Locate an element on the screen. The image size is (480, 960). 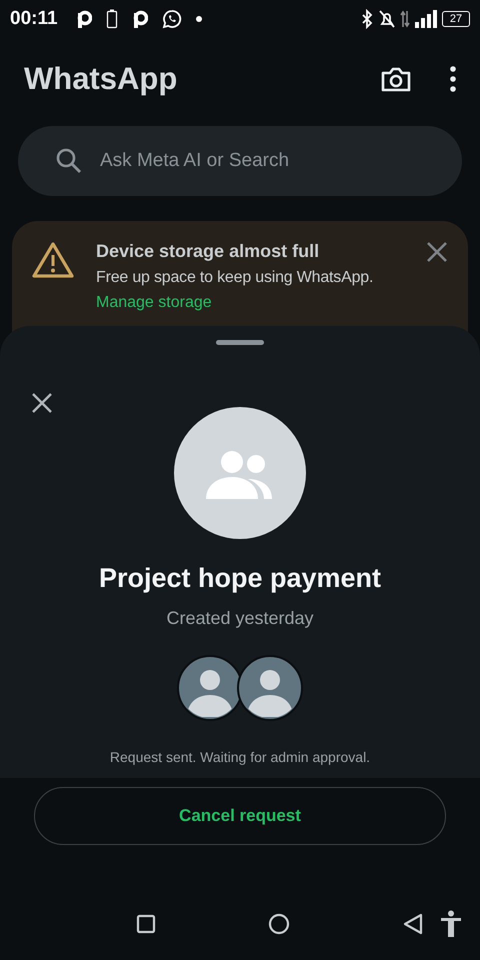
cancel-request-button: Cancel request is located at coordinates (240, 816).